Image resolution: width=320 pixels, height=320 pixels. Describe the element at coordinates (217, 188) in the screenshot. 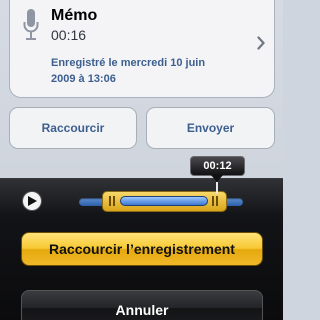

I see `playhead` at that location.